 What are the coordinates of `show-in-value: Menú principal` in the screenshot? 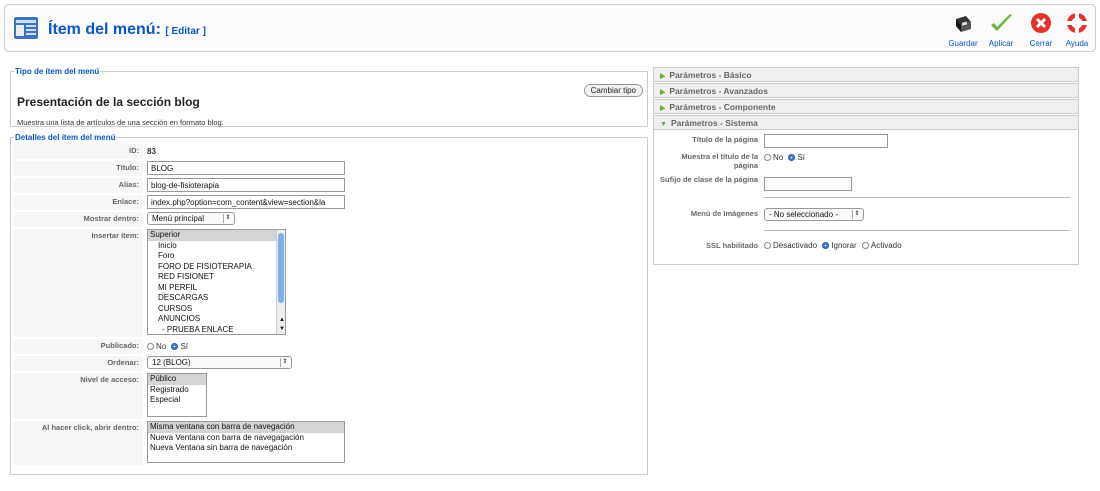 It's located at (178, 218).